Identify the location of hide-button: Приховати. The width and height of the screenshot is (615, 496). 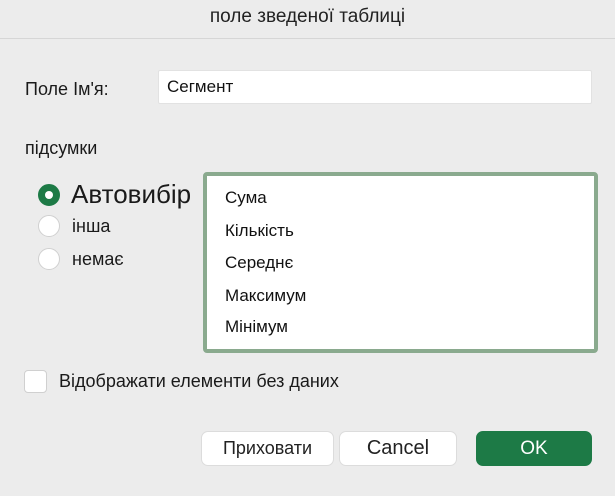
(267, 448).